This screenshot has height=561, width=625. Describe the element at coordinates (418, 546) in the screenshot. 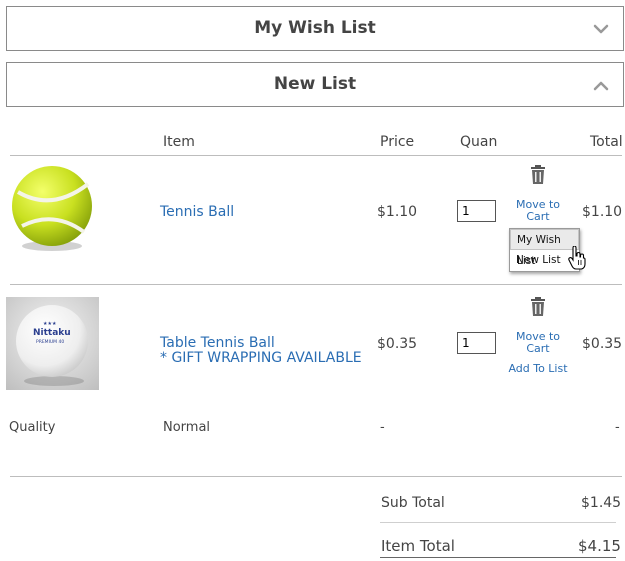

I see `item-total-label: Item Total` at that location.